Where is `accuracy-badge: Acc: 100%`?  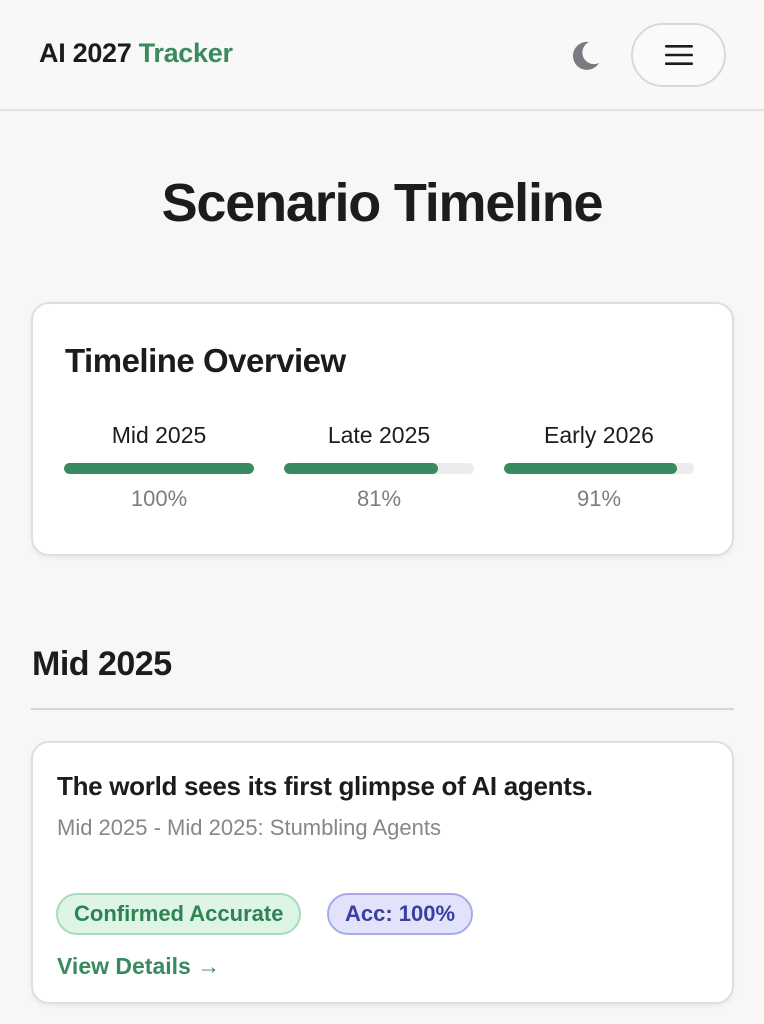
accuracy-badge: Acc: 100% is located at coordinates (400, 914).